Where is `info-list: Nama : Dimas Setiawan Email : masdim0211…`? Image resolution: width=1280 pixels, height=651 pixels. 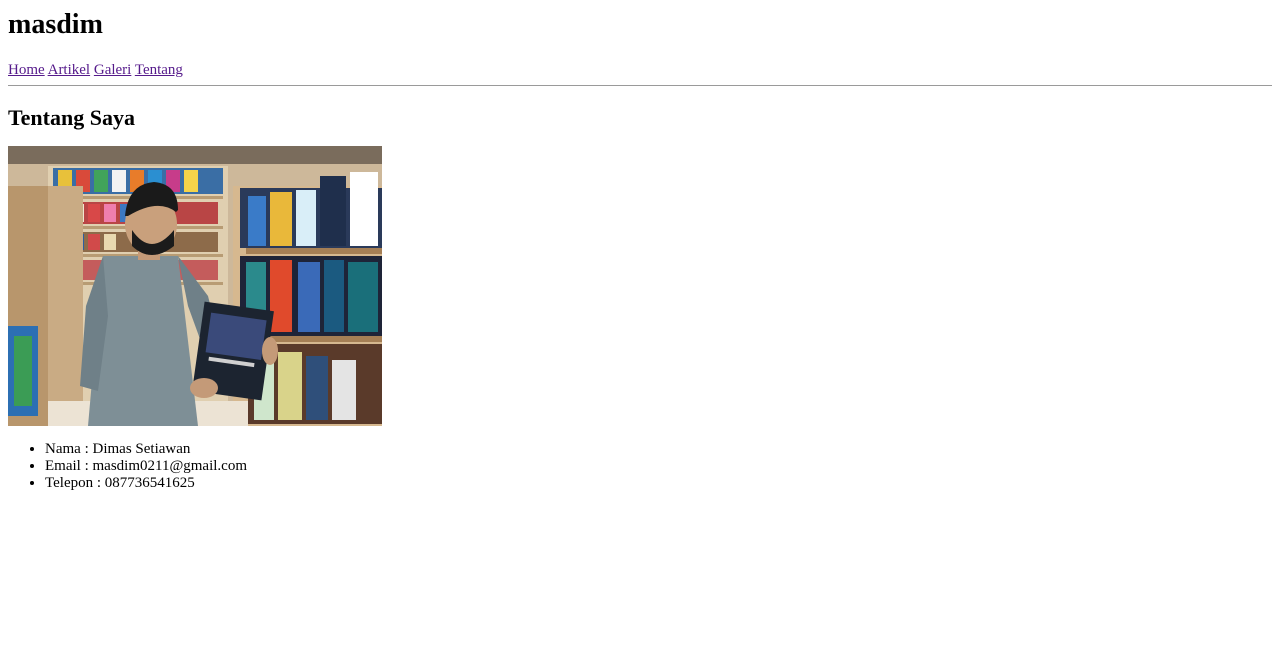 info-list: Nama : Dimas Setiawan Email : masdim0211… is located at coordinates (640, 466).